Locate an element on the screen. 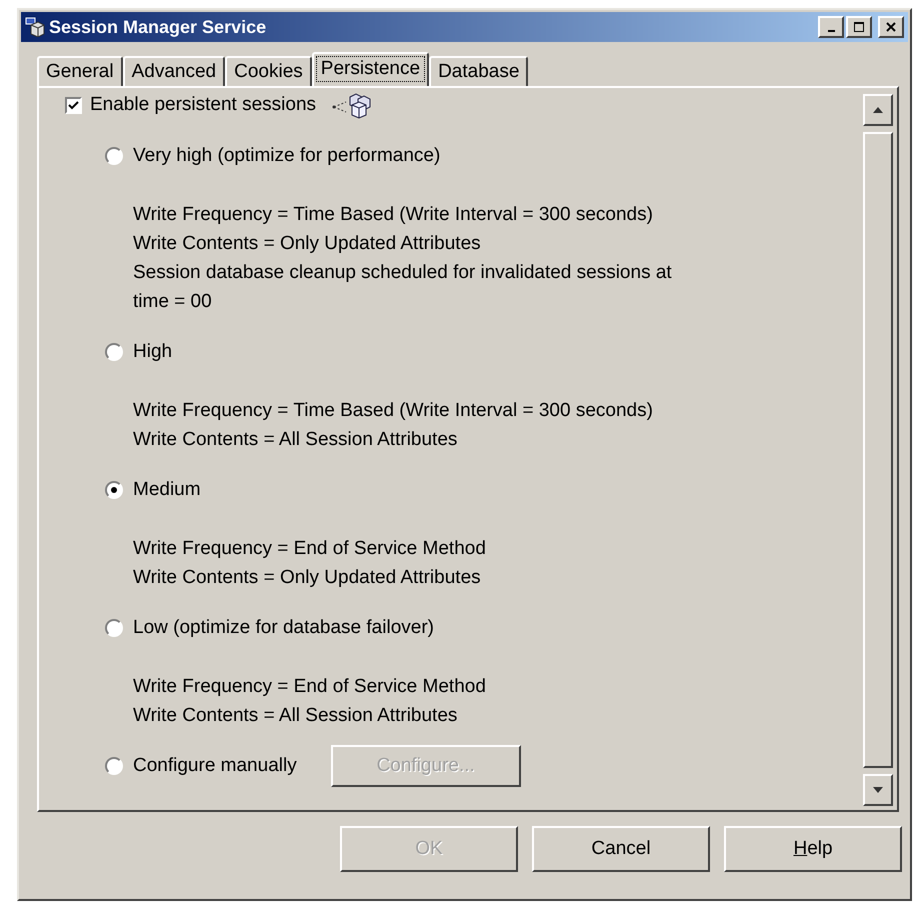  window-title: Session Manager Service is located at coordinates (158, 27).